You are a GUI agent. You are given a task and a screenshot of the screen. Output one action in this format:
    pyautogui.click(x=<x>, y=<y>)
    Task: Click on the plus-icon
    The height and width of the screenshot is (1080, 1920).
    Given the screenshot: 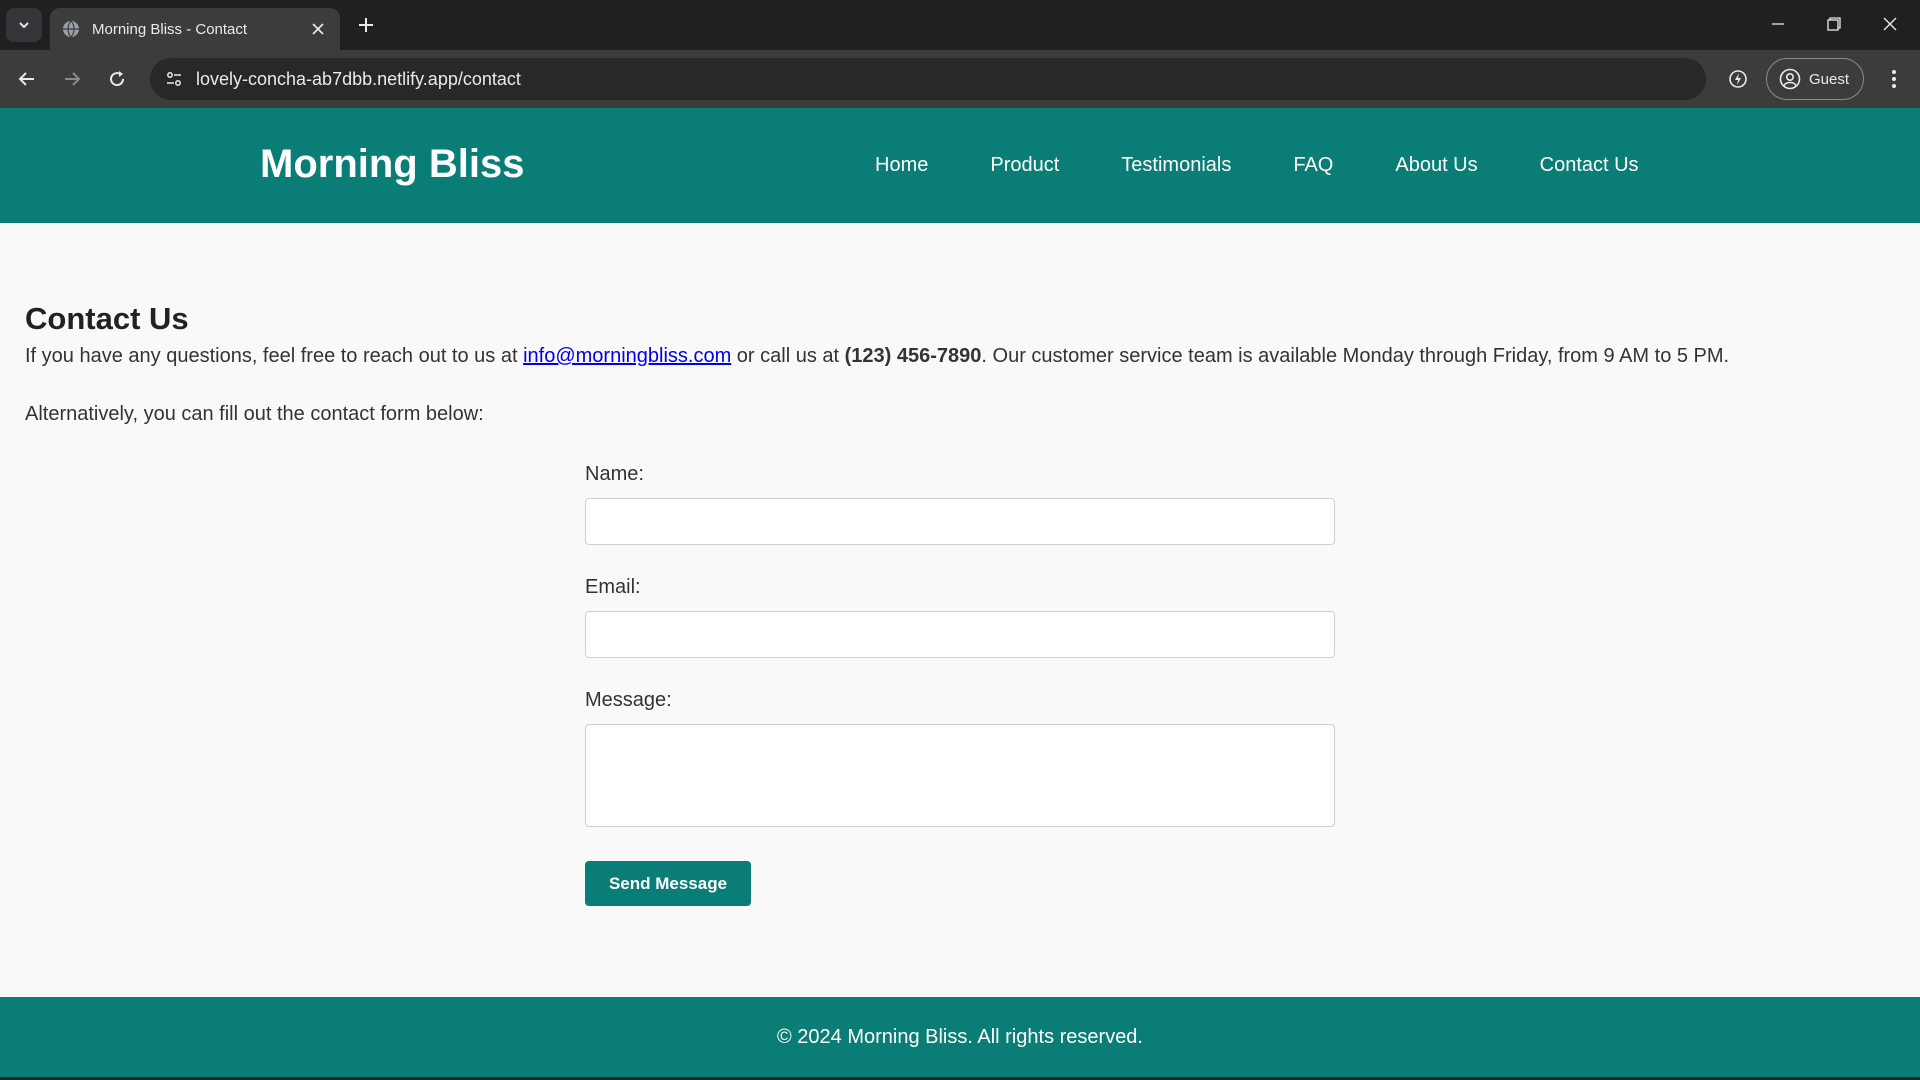 What is the action you would take?
    pyautogui.click(x=366, y=25)
    